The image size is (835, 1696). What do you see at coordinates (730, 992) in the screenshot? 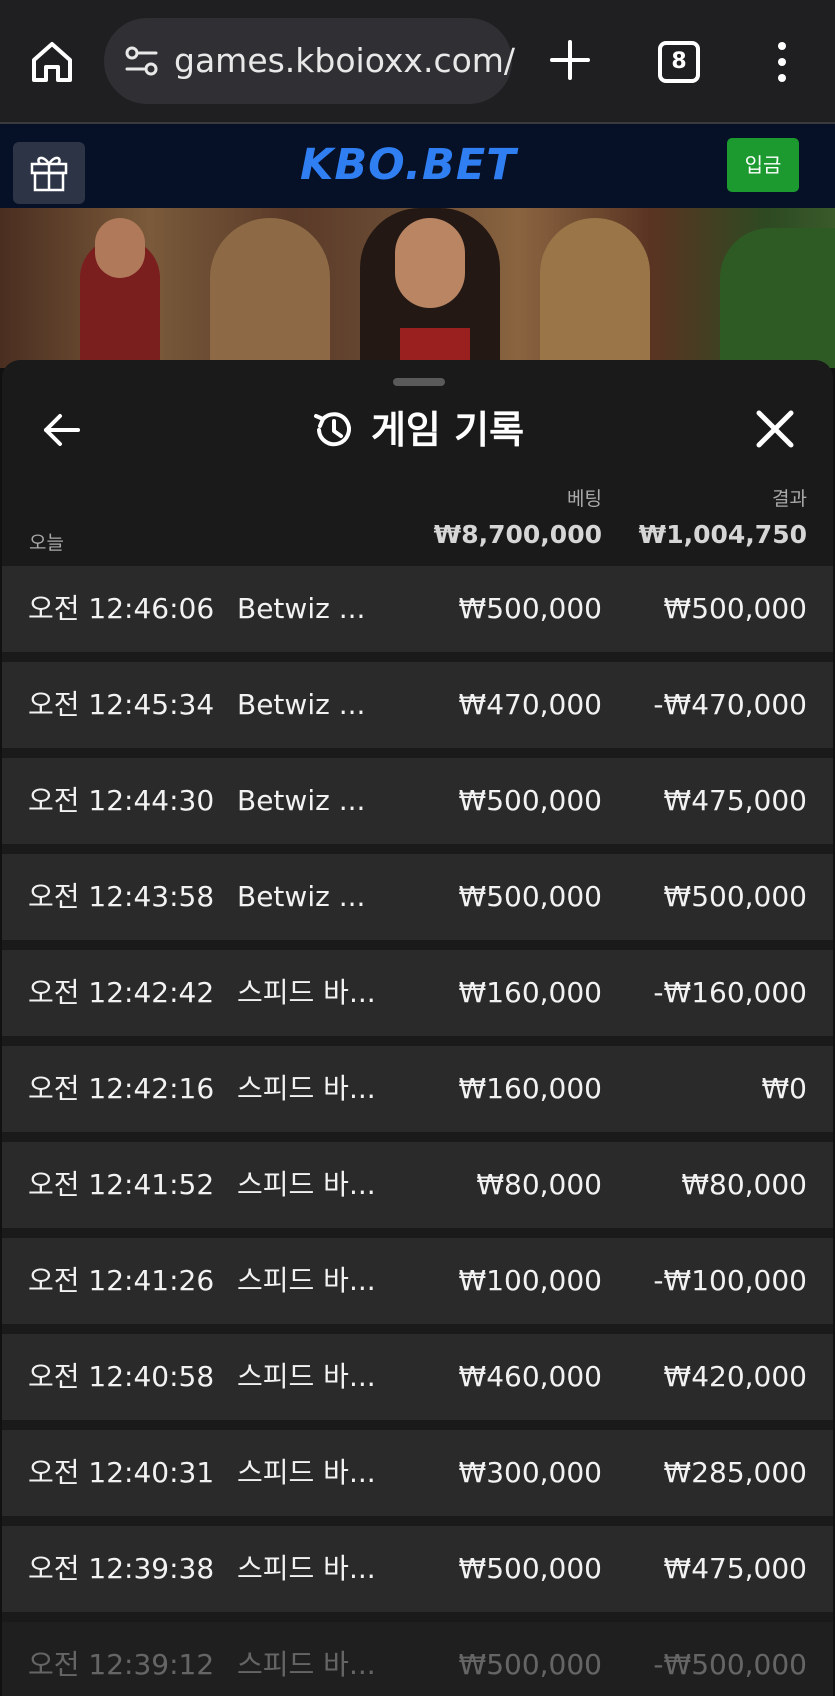
I see `row-result: -₩160,000` at bounding box center [730, 992].